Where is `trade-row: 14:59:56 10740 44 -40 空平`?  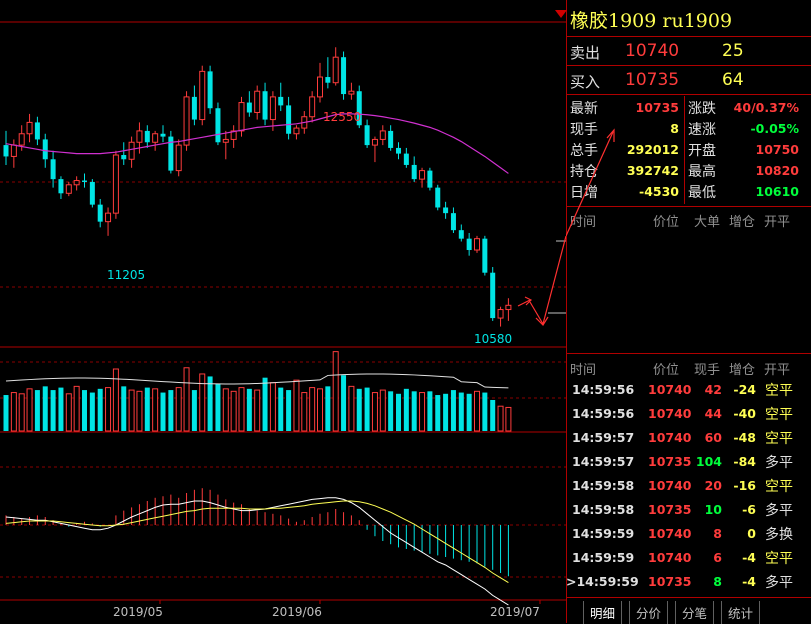 trade-row: 14:59:56 10740 44 -40 空平 is located at coordinates (689, 413).